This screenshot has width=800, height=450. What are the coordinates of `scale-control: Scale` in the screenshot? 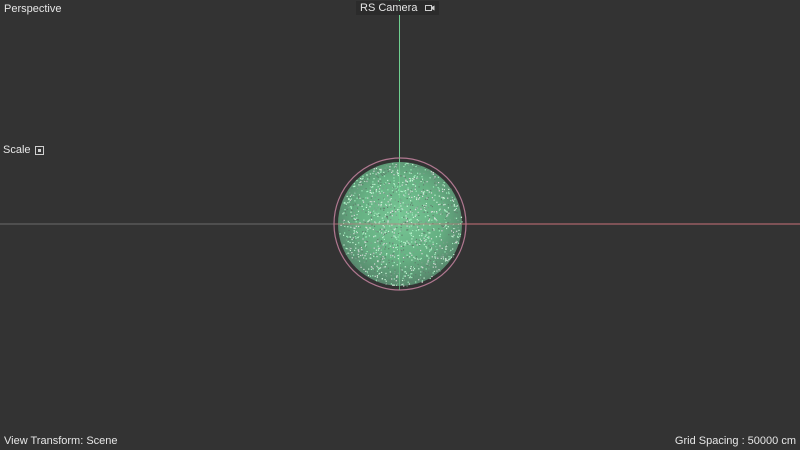 It's located at (23, 150).